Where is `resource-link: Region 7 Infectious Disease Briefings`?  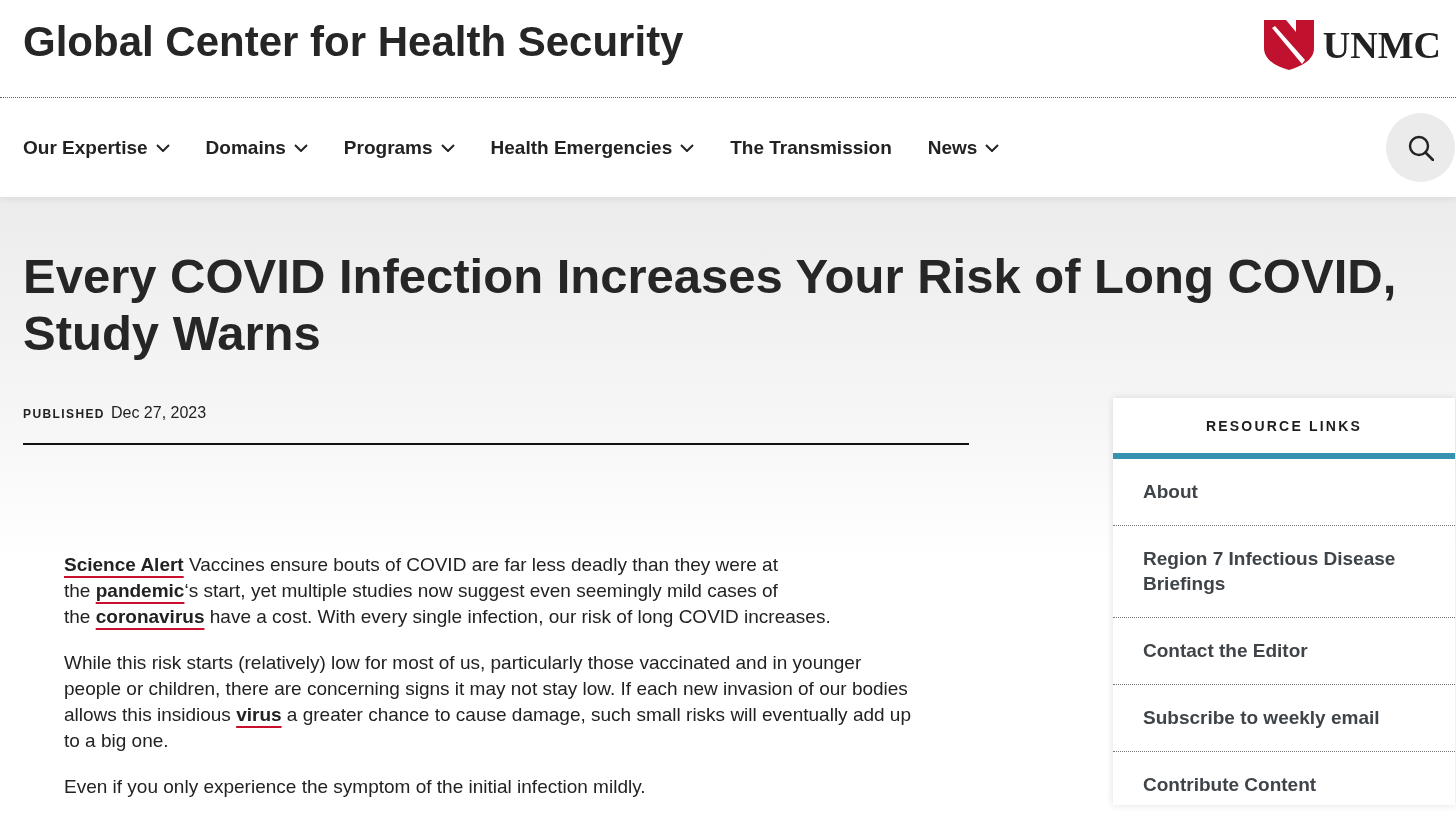 resource-link: Region 7 Infectious Disease Briefings is located at coordinates (1284, 572).